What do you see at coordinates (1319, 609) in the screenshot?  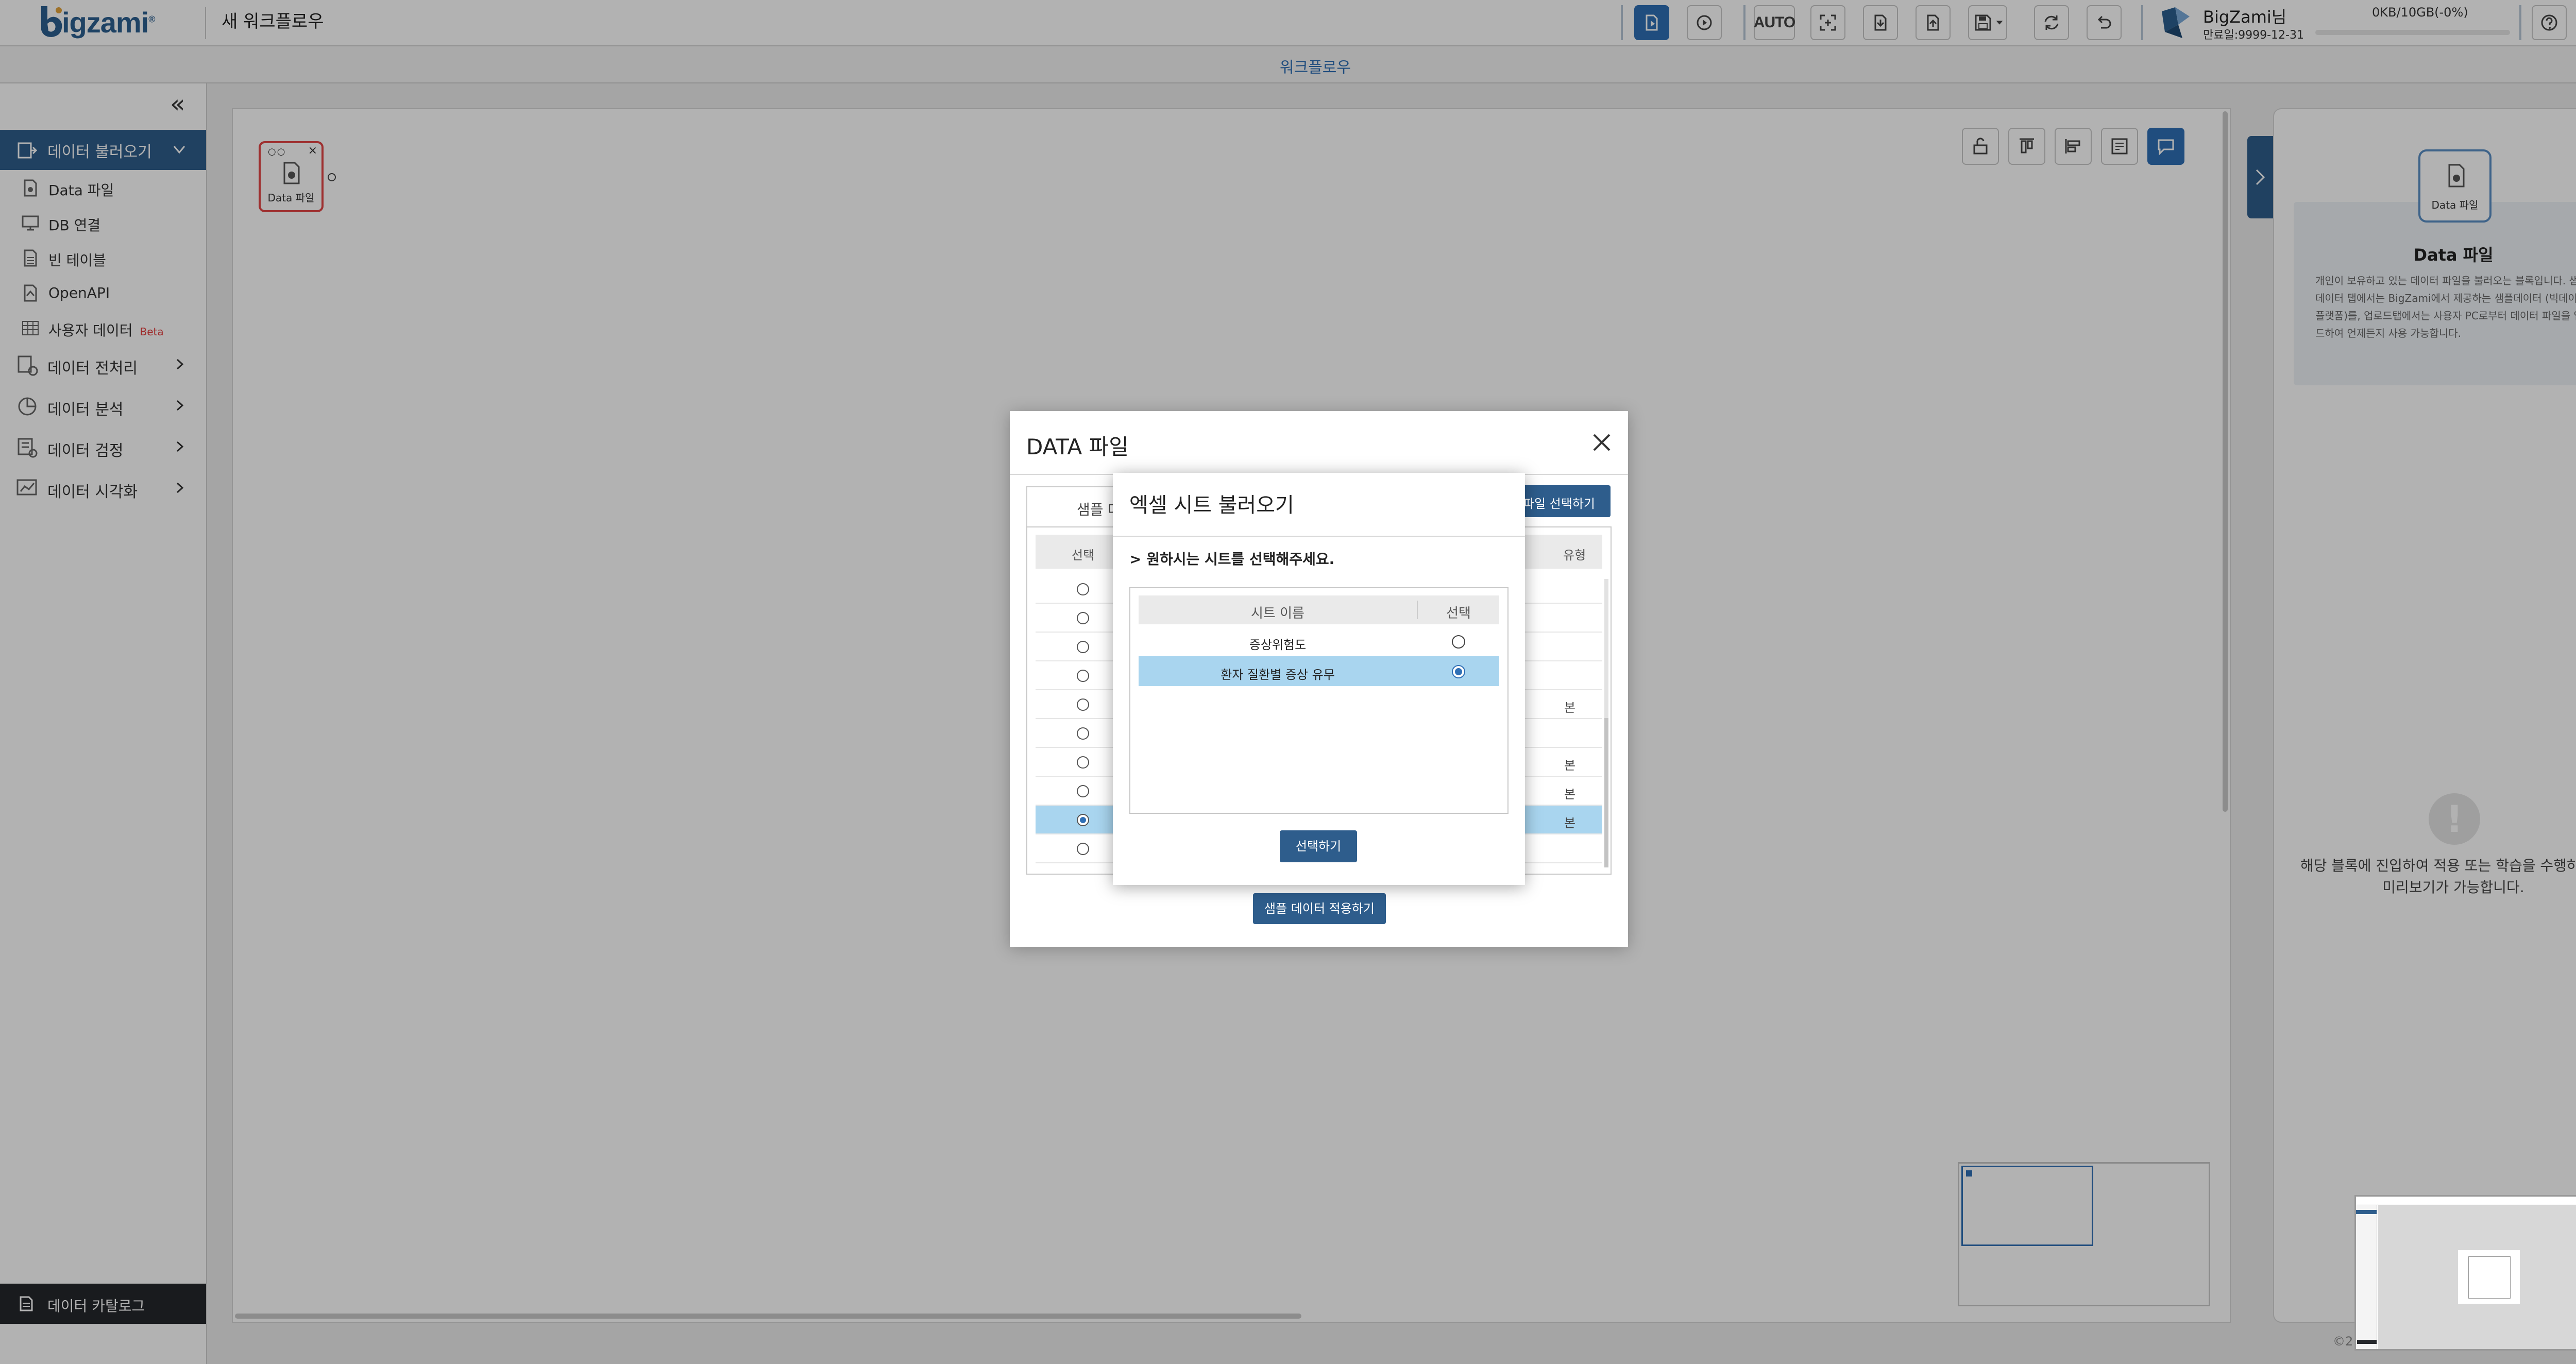 I see `sheet-table-header: 시트 이름 선택` at bounding box center [1319, 609].